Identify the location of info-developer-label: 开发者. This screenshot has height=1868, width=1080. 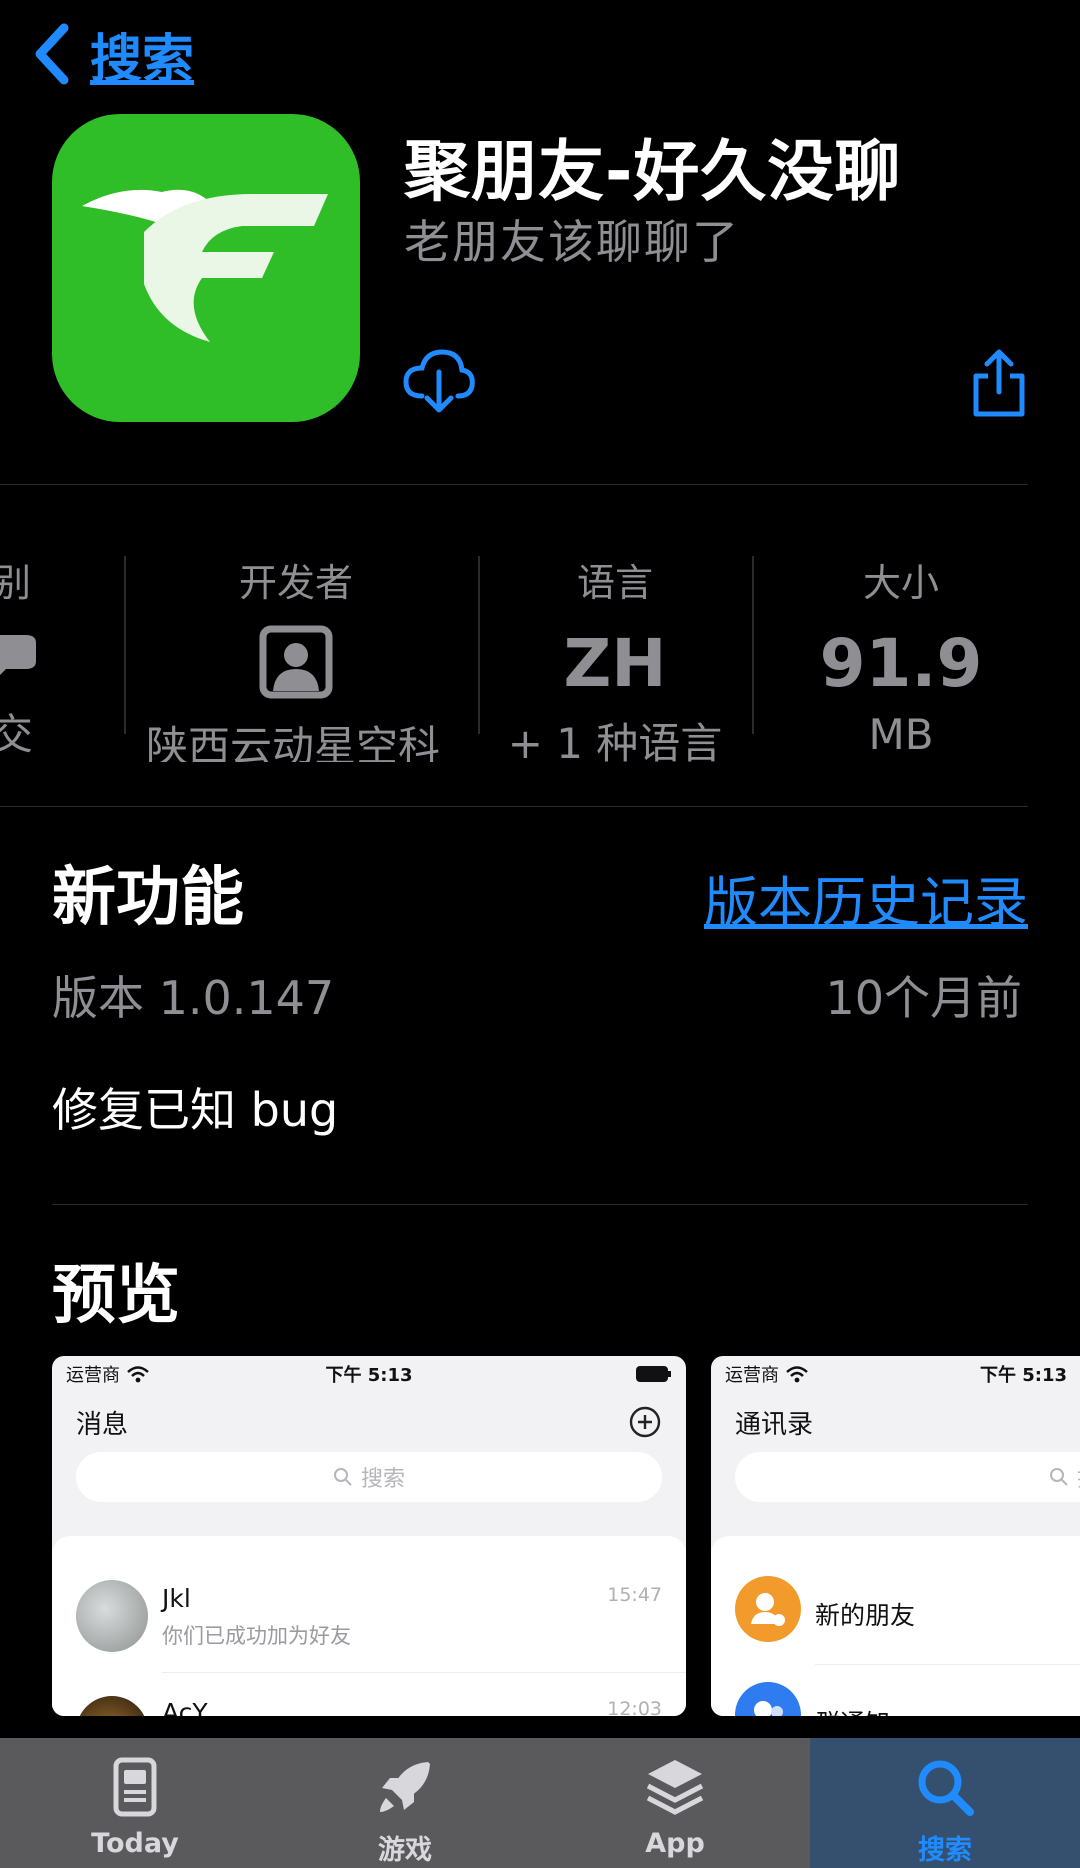
(295, 583).